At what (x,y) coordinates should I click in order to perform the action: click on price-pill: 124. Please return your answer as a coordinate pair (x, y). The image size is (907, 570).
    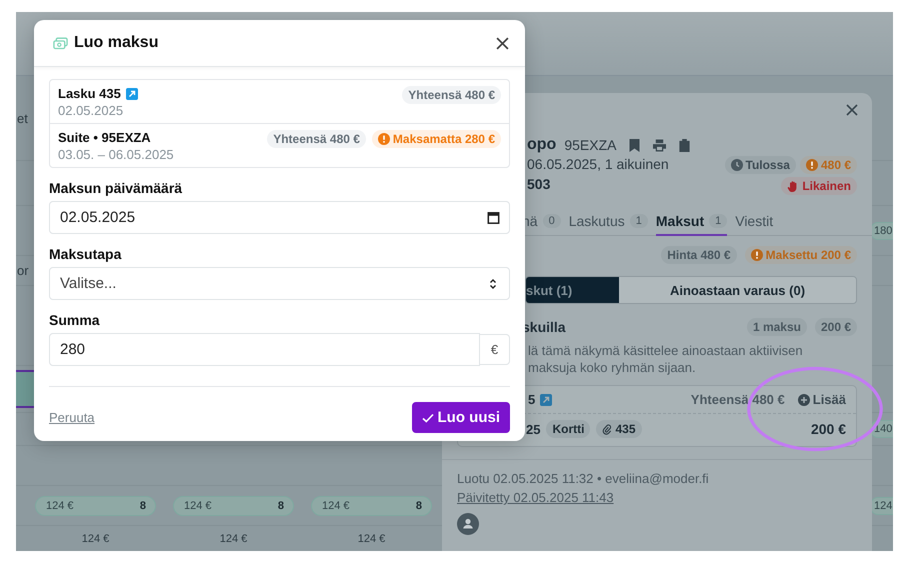
    Looking at the image, I should click on (881, 505).